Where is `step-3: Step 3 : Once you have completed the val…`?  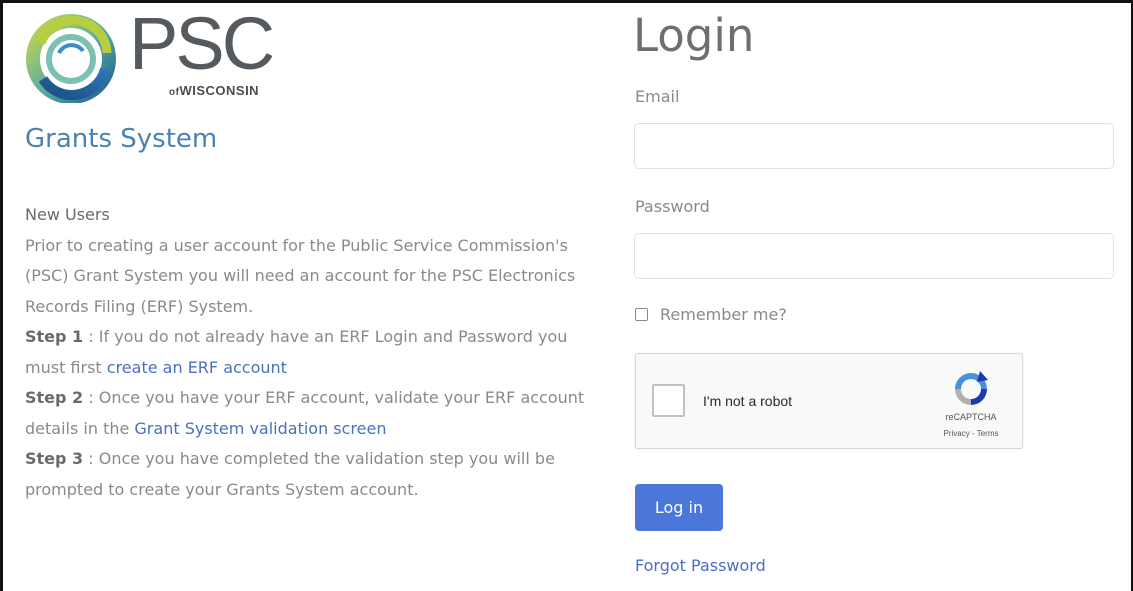
step-3: Step 3 : Once you have completed the val… is located at coordinates (305, 474).